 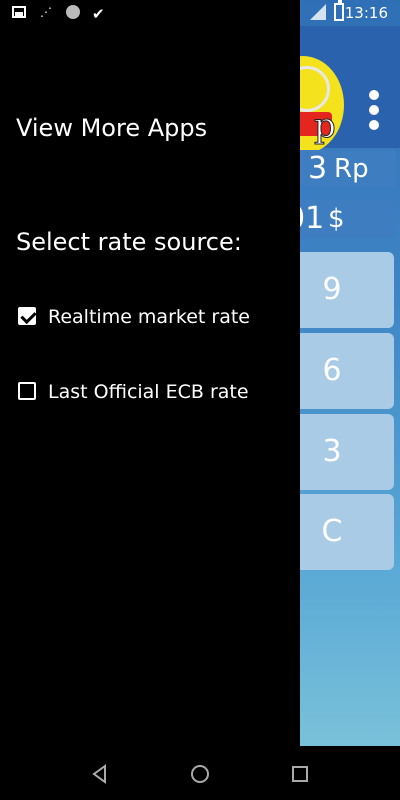 I want to click on key-label: 9, so click(x=332, y=289).